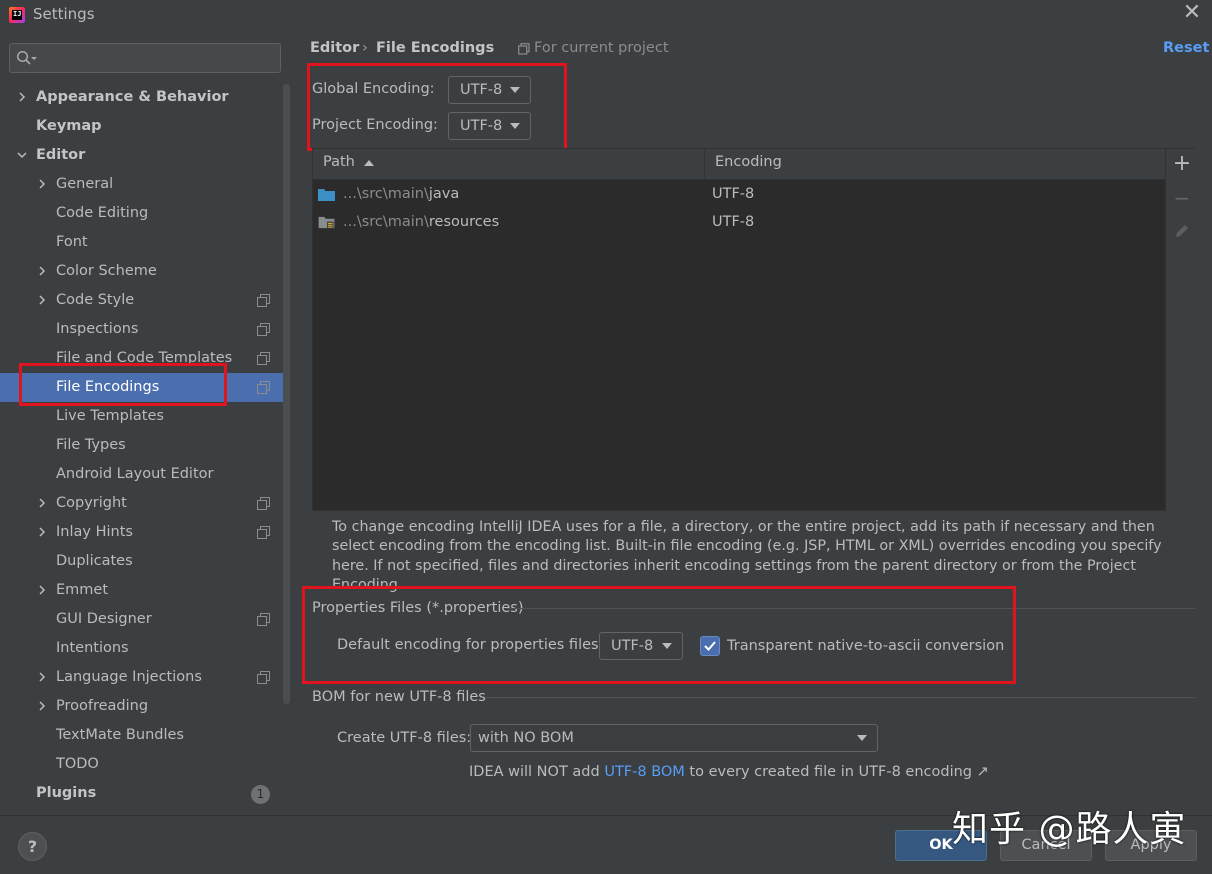  What do you see at coordinates (145, 764) in the screenshot?
I see `sidebar-item-todo: TODO` at bounding box center [145, 764].